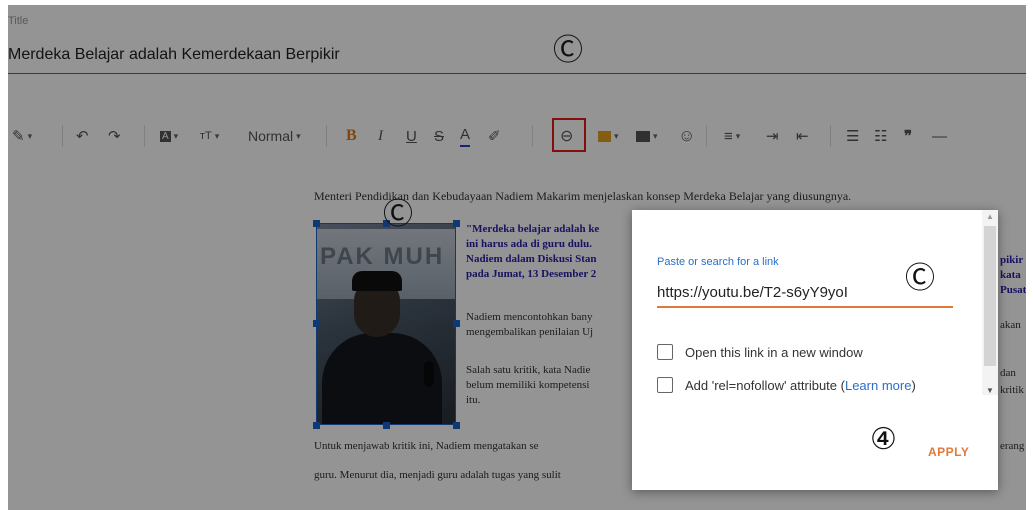  What do you see at coordinates (883, 439) in the screenshot?
I see `annotation-marker-apply: ④` at bounding box center [883, 439].